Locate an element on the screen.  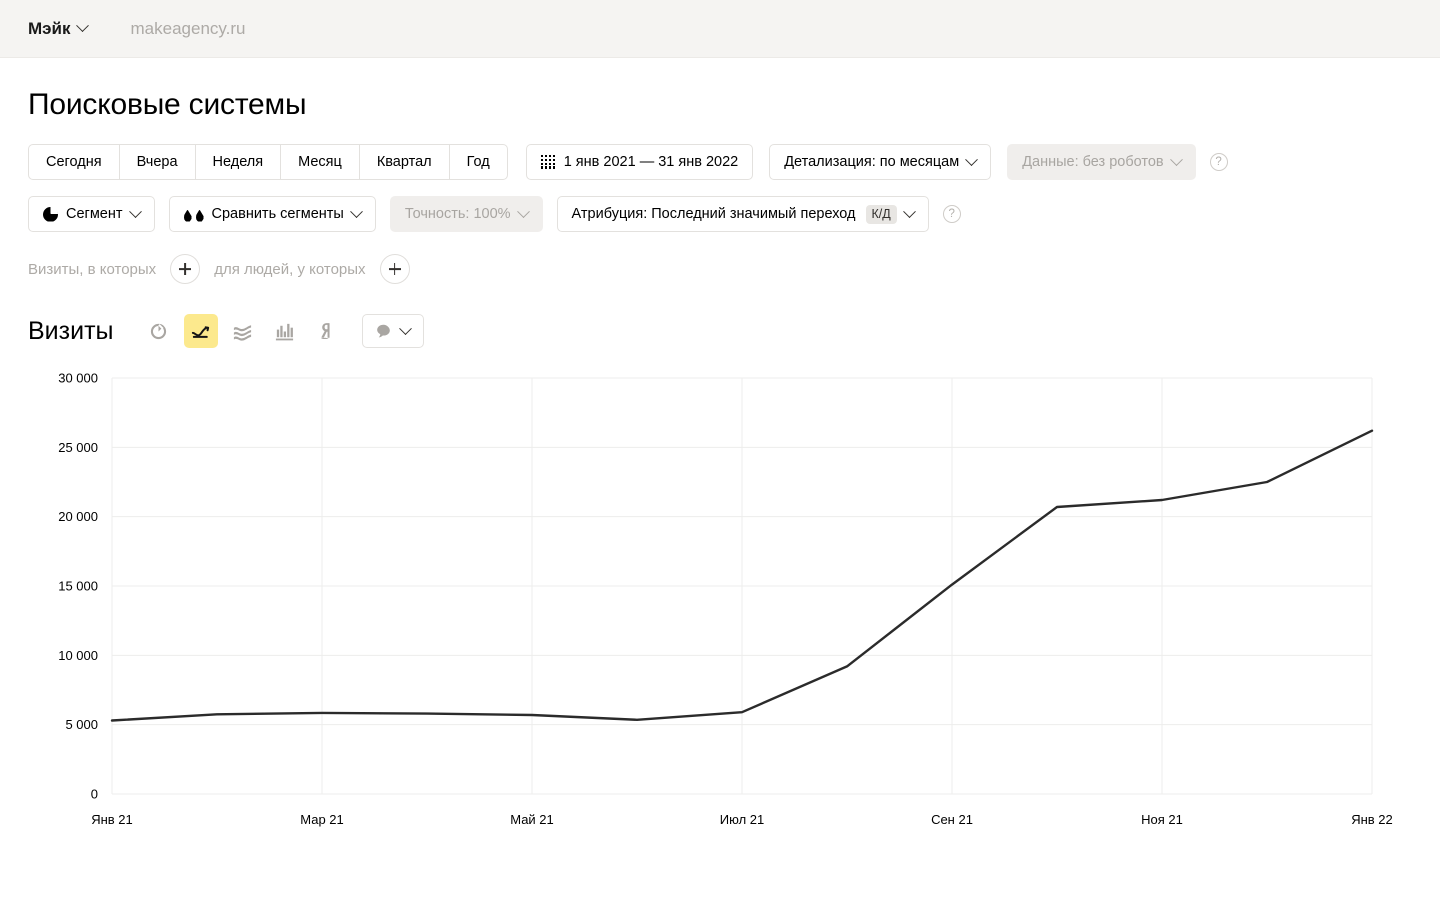
filters-row: Визиты, в которых для людей, у которых is located at coordinates (720, 269).